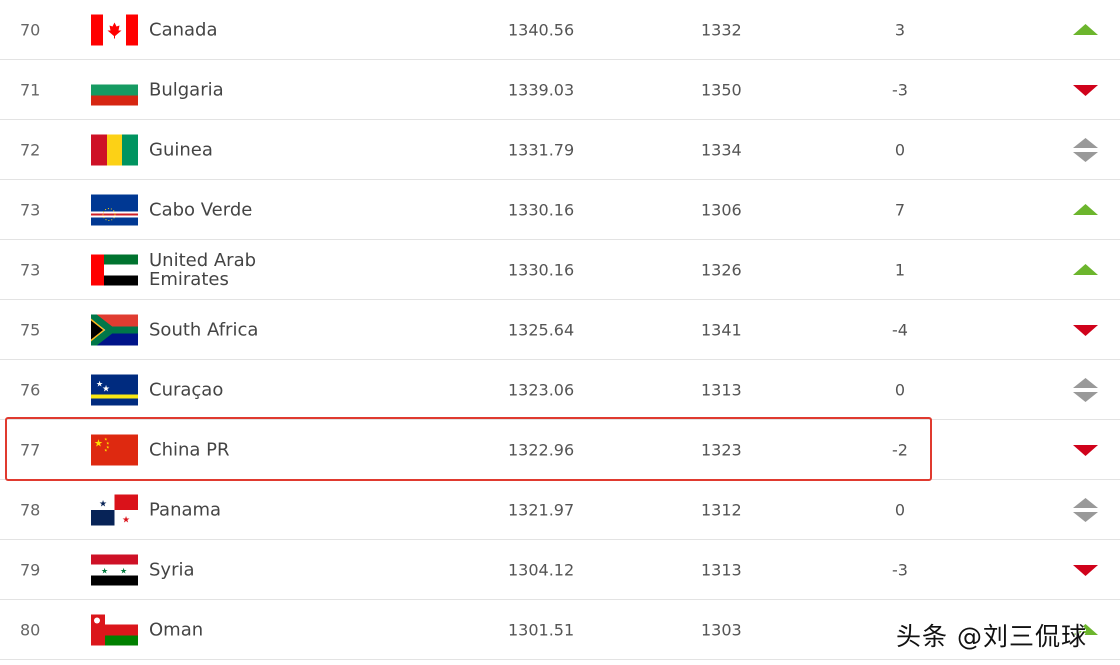 This screenshot has width=1120, height=665. I want to click on country-name: Cabo Verde, so click(219, 209).